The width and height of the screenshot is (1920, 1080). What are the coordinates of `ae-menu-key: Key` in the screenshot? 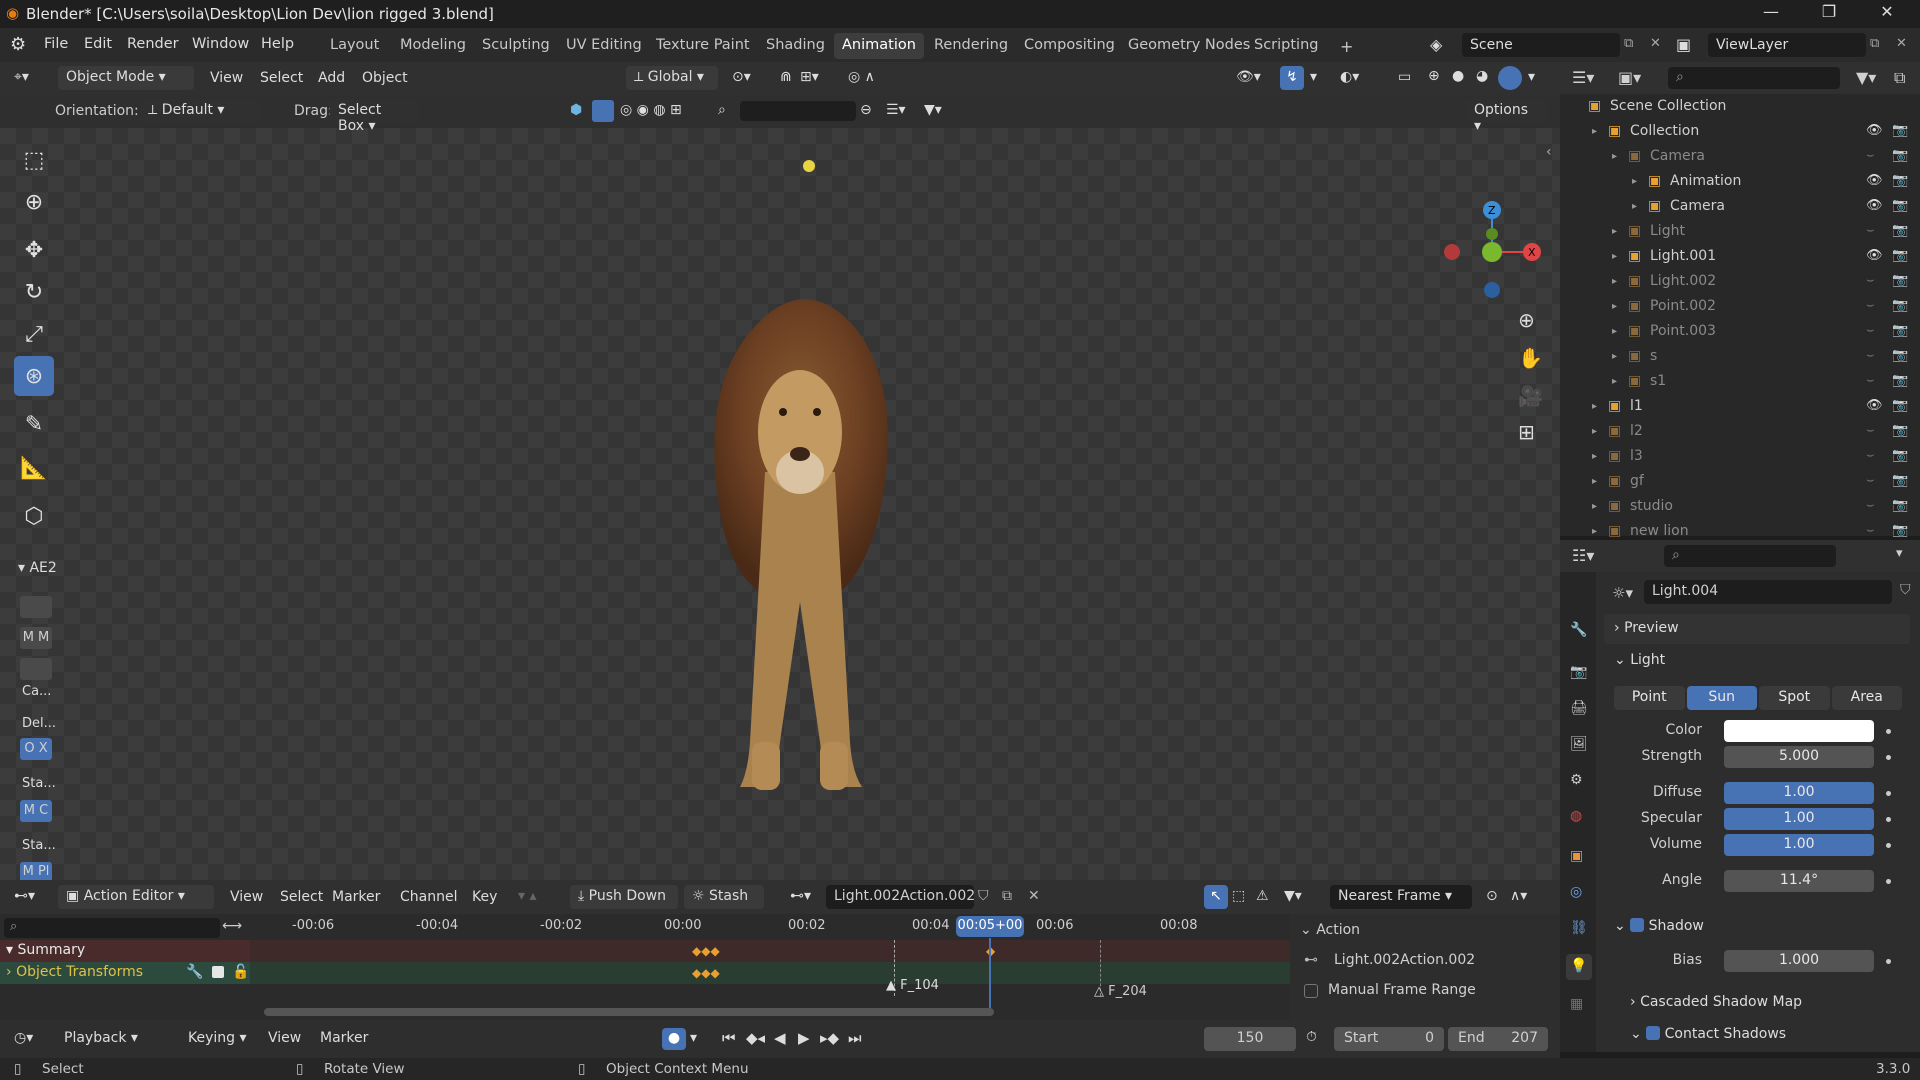 It's located at (484, 897).